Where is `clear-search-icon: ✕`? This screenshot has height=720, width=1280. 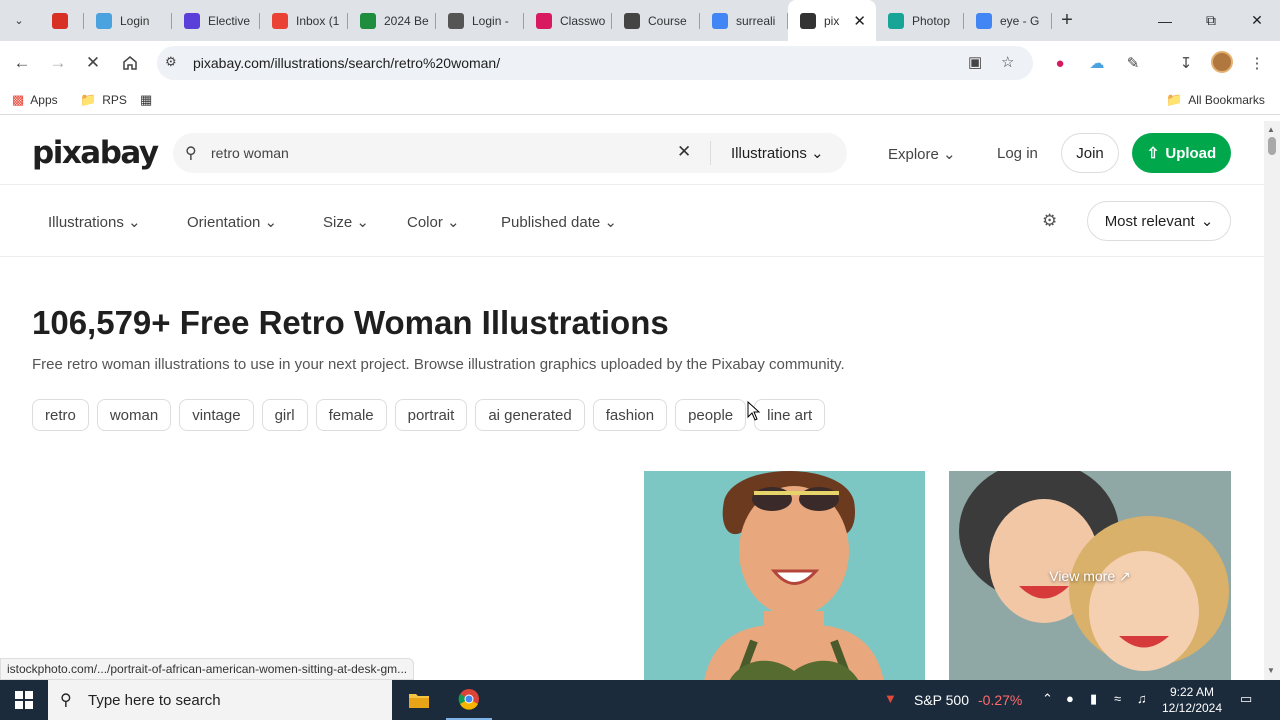 clear-search-icon: ✕ is located at coordinates (684, 152).